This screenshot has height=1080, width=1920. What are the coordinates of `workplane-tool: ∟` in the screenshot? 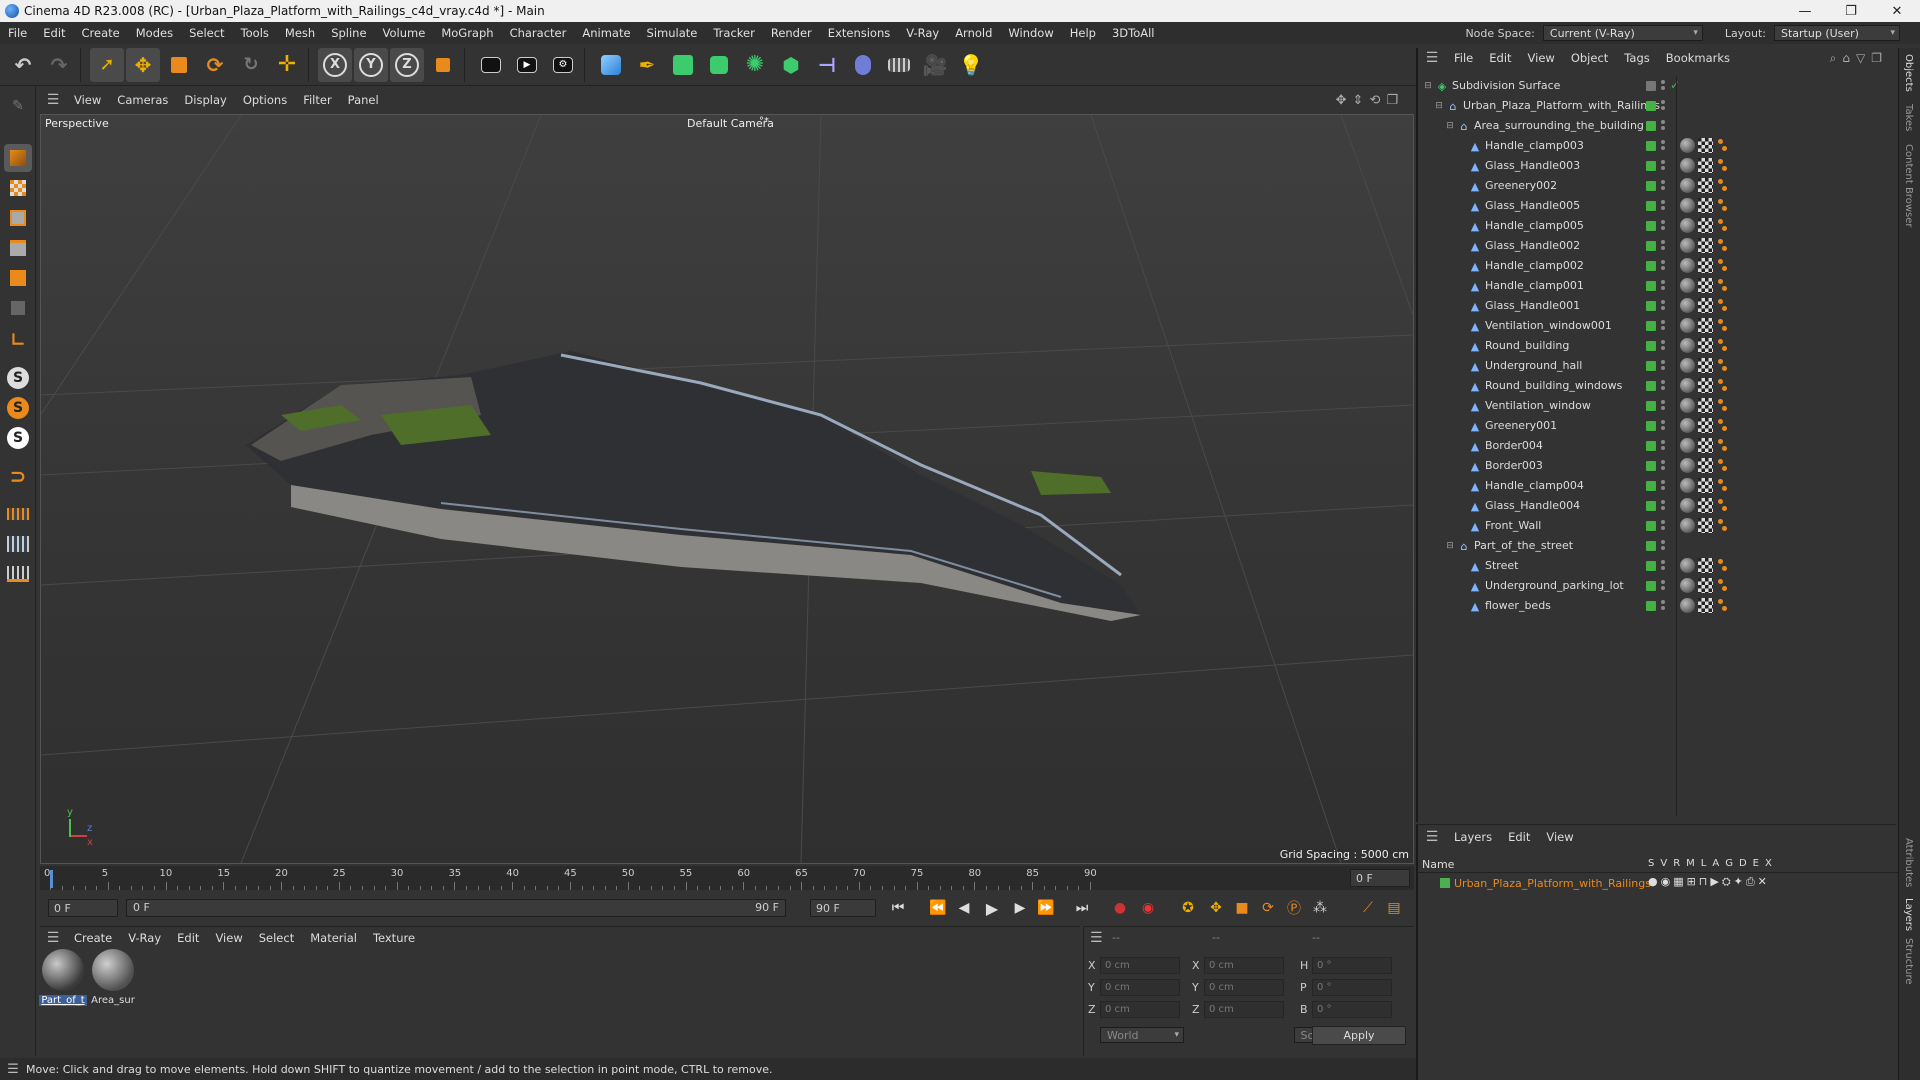 It's located at (18, 340).